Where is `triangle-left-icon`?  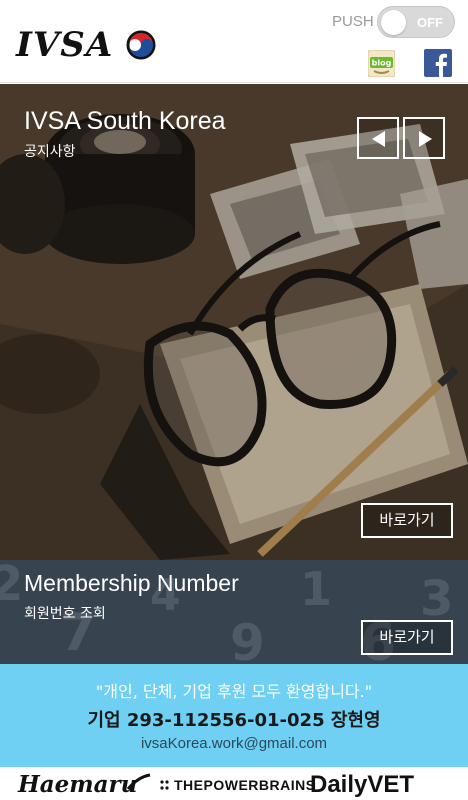
triangle-left-icon is located at coordinates (378, 139).